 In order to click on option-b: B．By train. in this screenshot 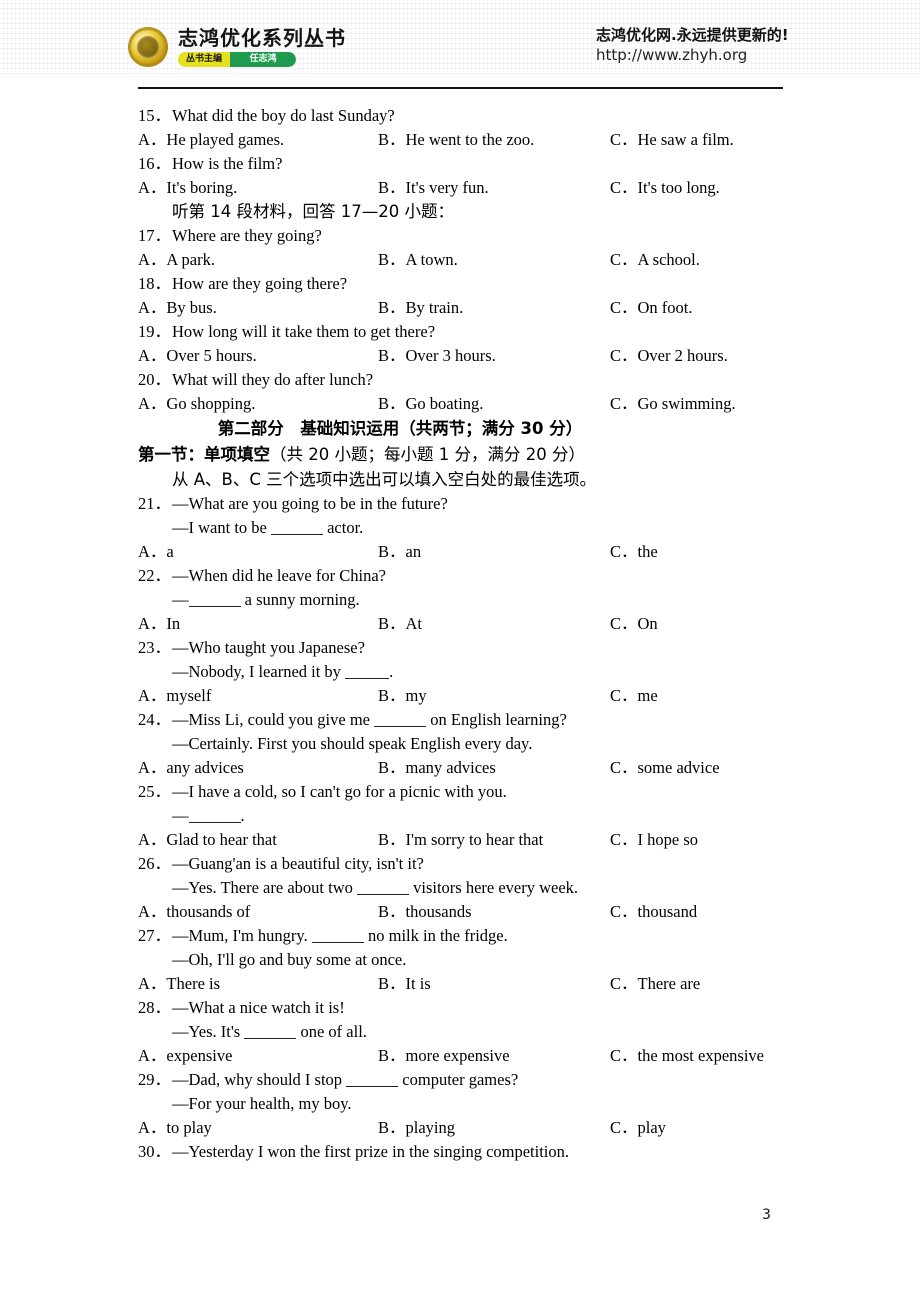, I will do `click(420, 308)`.